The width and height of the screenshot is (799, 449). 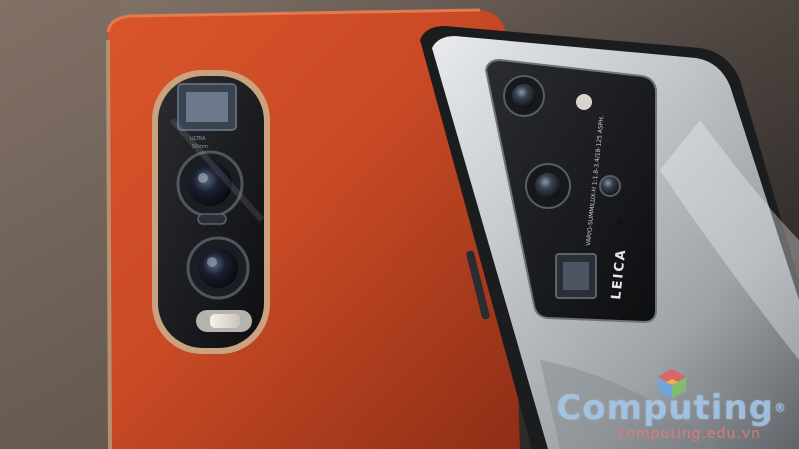 I want to click on watermark: Computing® computing.edu.vn, so click(x=671, y=417).